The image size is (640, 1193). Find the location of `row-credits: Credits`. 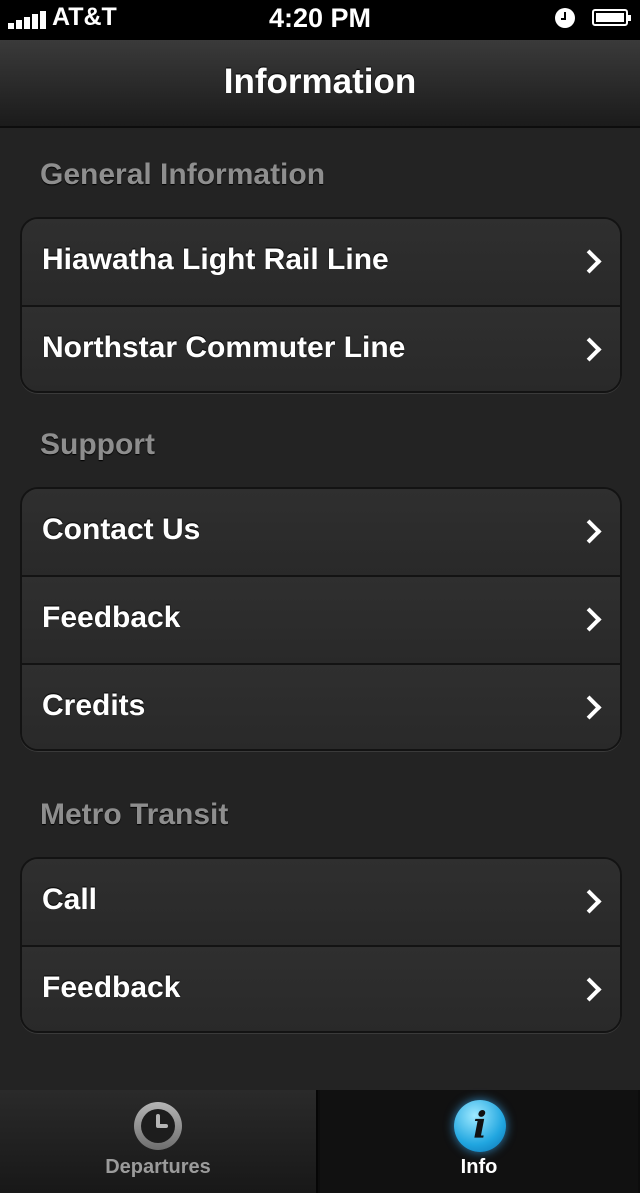

row-credits: Credits is located at coordinates (321, 707).